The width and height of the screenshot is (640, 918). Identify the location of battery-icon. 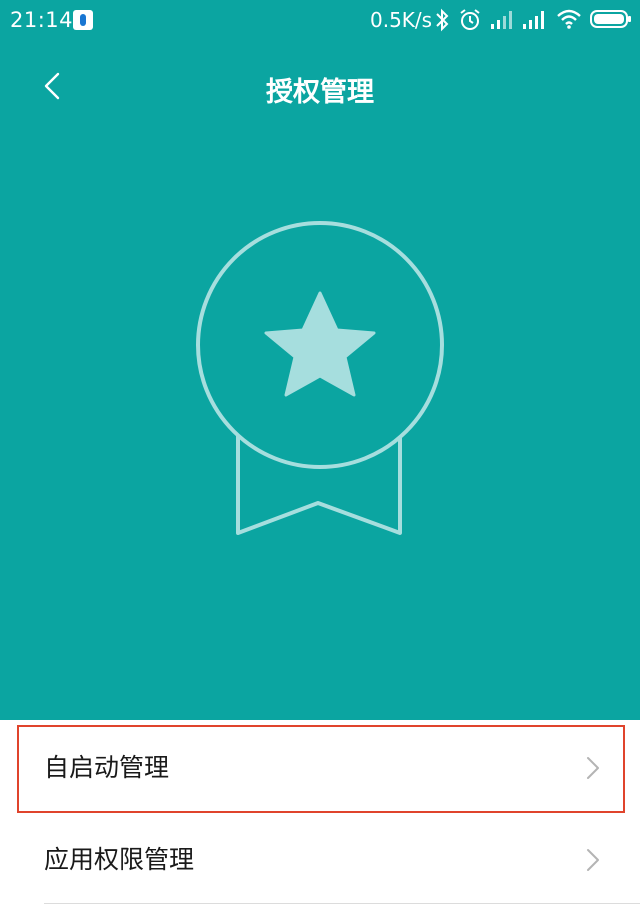
(611, 21).